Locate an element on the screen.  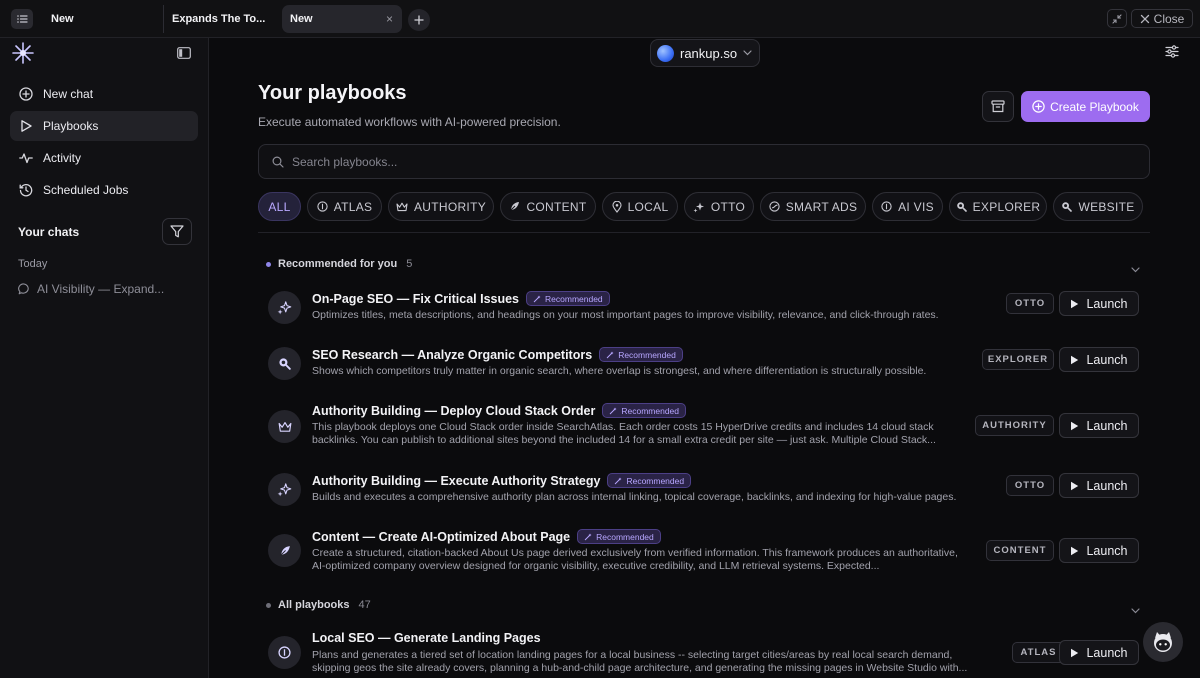
category-tag: AUTHORITY is located at coordinates (1014, 425).